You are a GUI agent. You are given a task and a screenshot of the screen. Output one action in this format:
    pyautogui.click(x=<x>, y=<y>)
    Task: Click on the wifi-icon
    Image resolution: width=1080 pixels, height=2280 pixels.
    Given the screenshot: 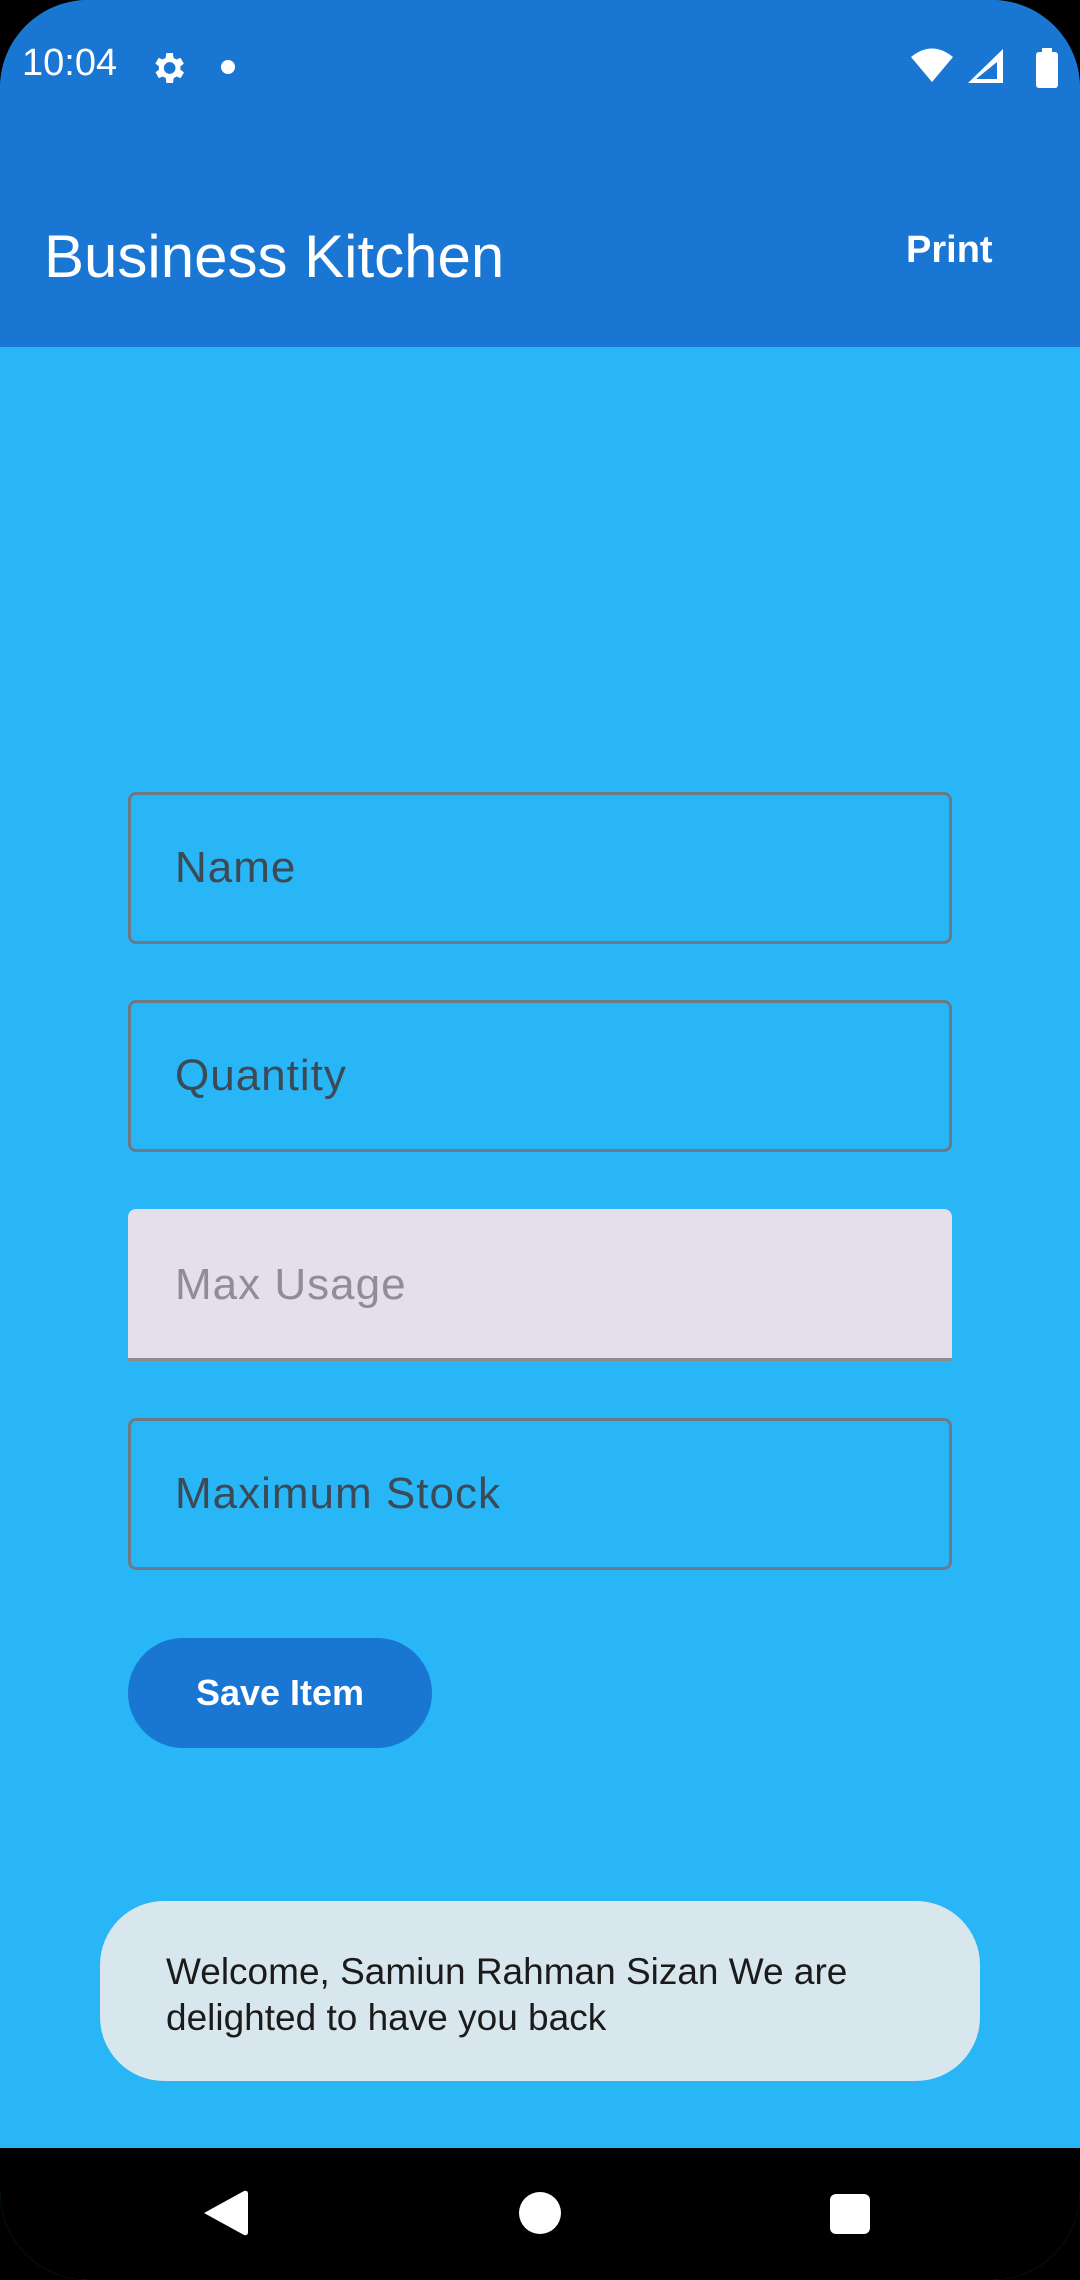 What is the action you would take?
    pyautogui.click(x=932, y=65)
    